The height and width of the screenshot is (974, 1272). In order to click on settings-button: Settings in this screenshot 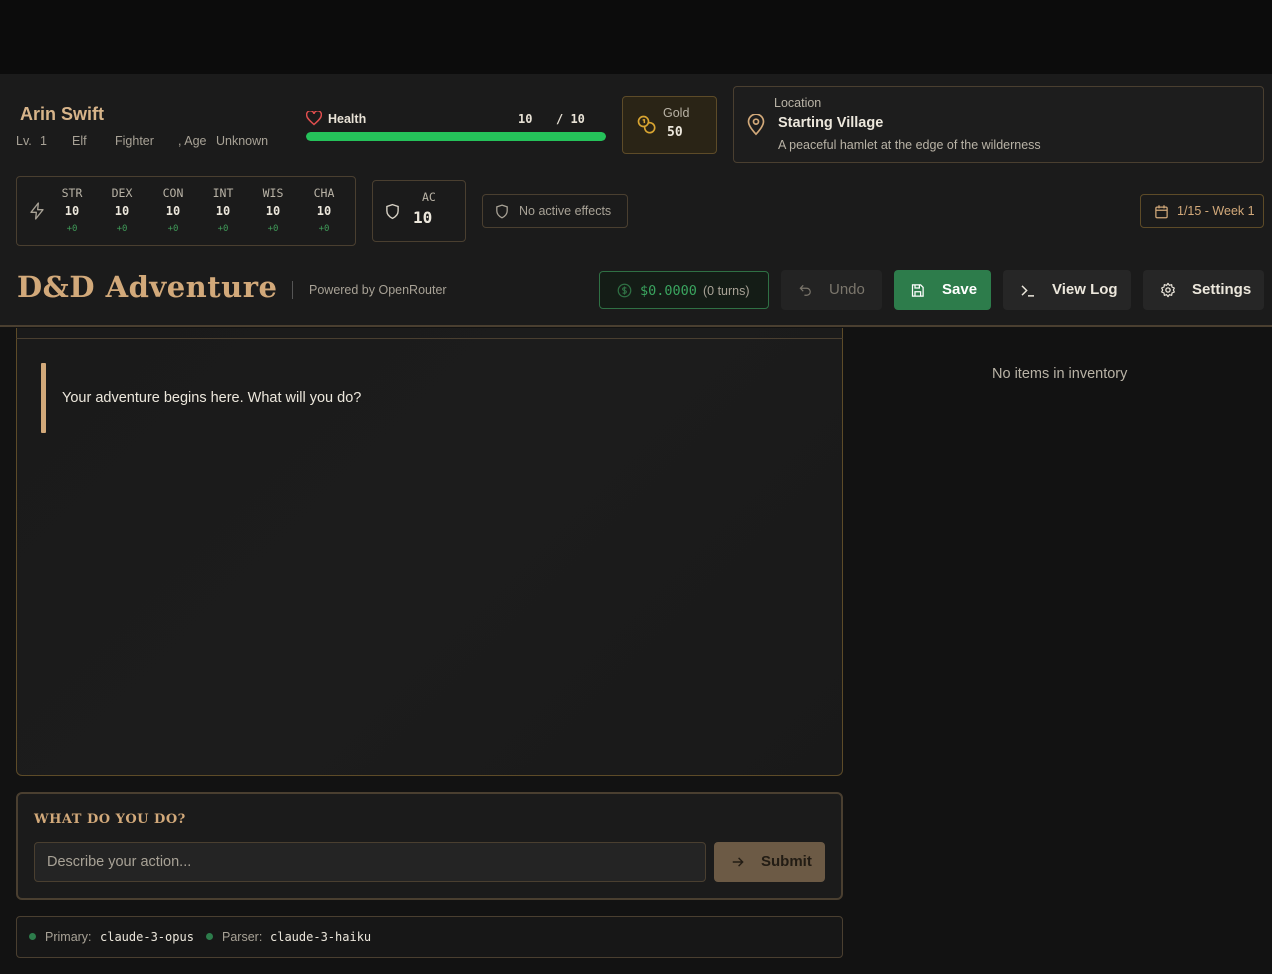, I will do `click(1203, 290)`.